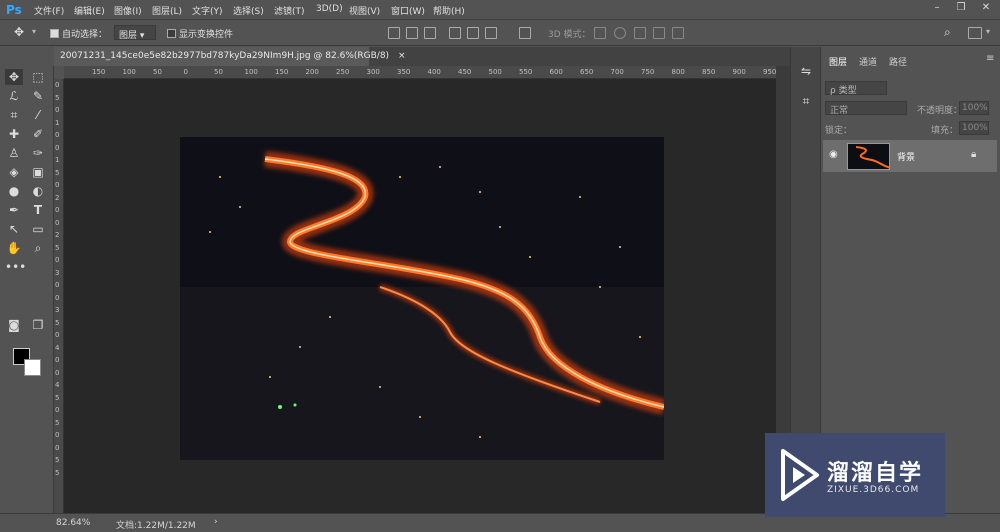  I want to click on brush-tool-icon: ✐, so click(38, 134).